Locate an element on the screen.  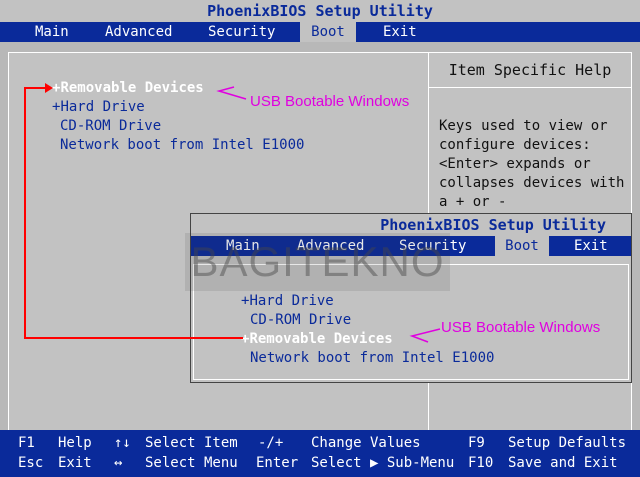
boot-item-cdrom: CD-ROM Drive is located at coordinates (110, 126).